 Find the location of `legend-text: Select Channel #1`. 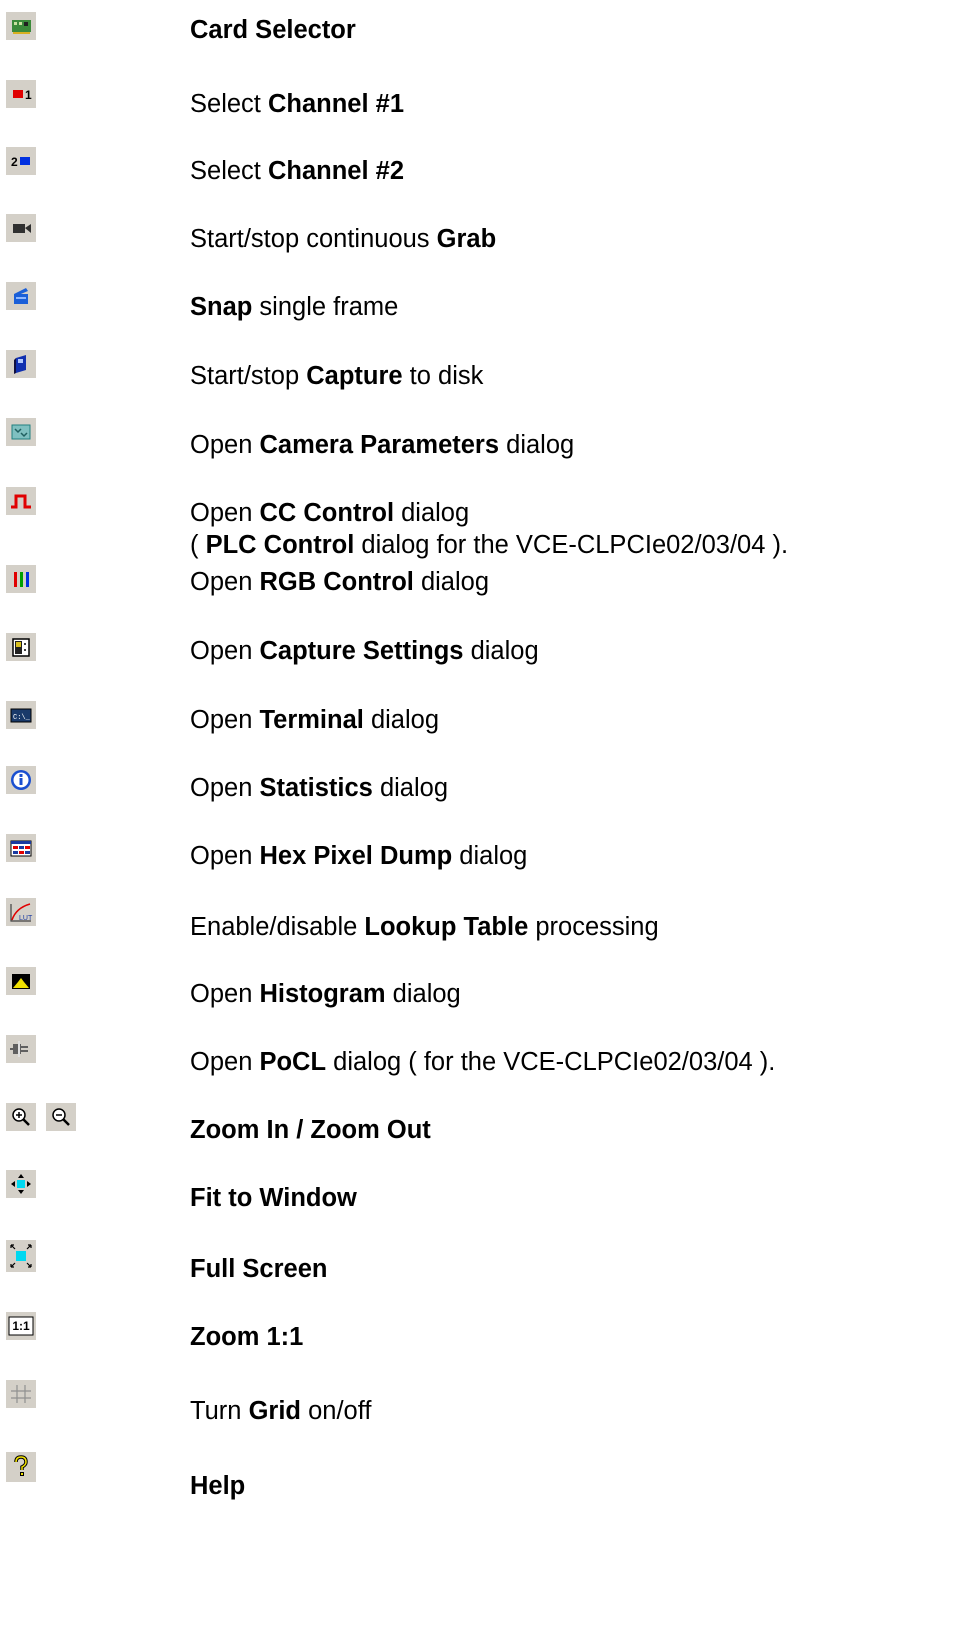

legend-text: Select Channel #1 is located at coordinates (297, 104).